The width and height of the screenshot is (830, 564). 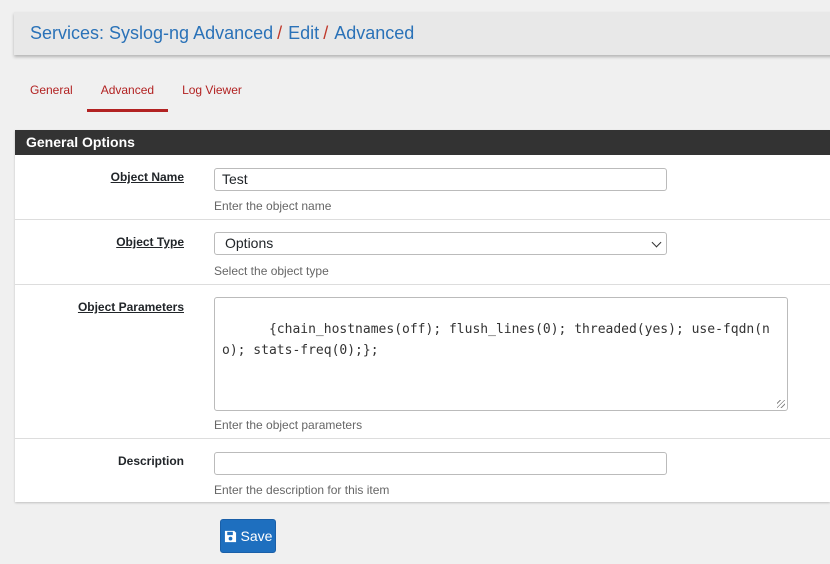 I want to click on object-name-row: Object Name Test Enter the object name, so click(x=422, y=187).